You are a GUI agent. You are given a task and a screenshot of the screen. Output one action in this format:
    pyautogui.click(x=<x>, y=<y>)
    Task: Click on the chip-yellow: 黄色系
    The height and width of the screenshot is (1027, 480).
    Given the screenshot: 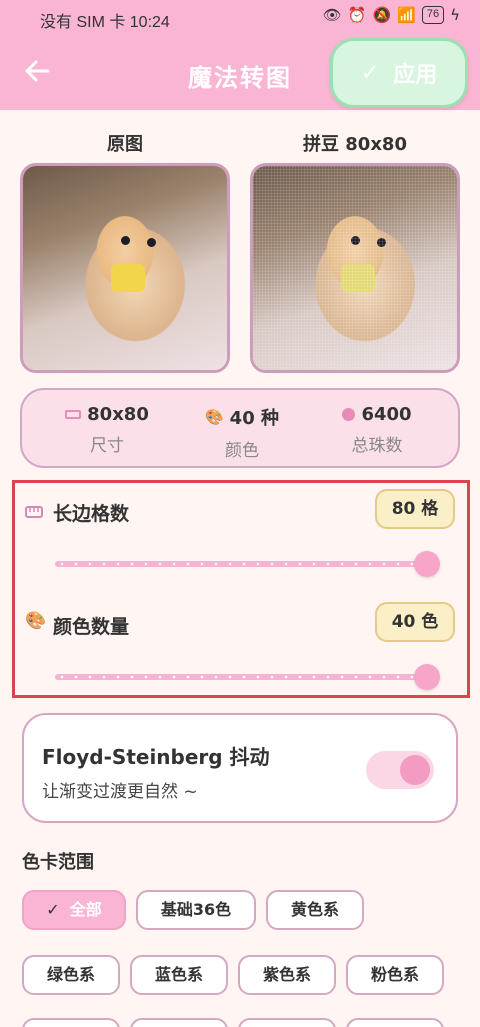 What is the action you would take?
    pyautogui.click(x=315, y=910)
    